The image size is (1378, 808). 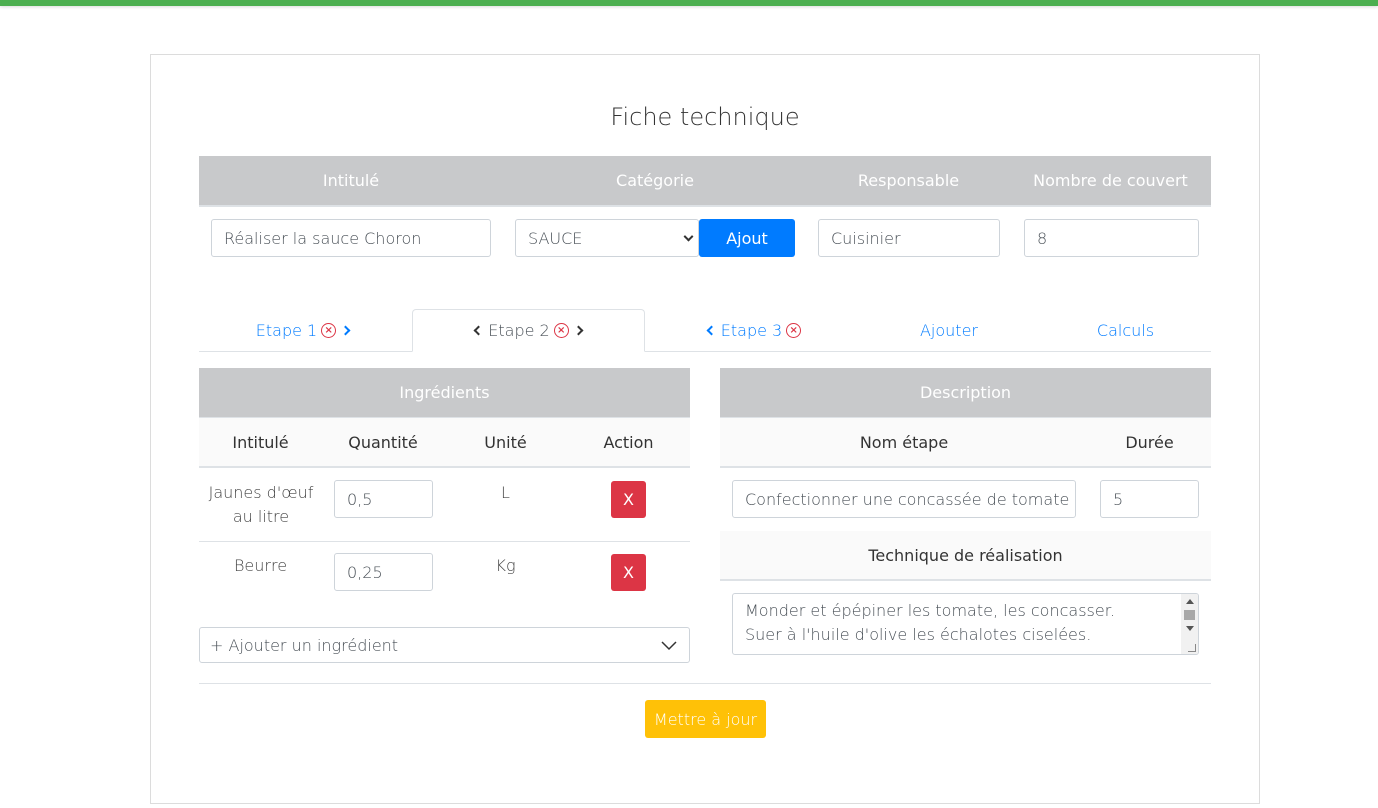 What do you see at coordinates (519, 330) in the screenshot?
I see `tab-etape-2-label: Etape 2` at bounding box center [519, 330].